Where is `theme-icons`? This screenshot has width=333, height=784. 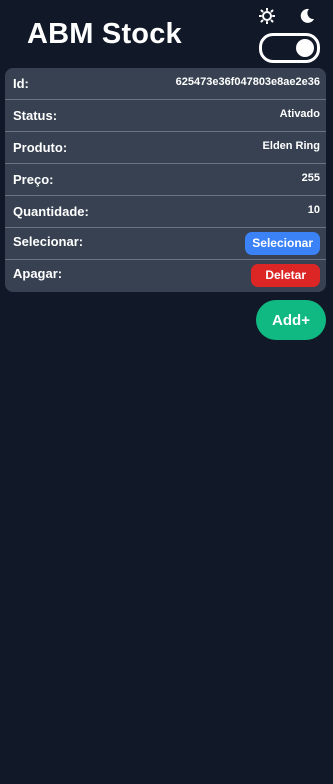
theme-icons is located at coordinates (289, 17).